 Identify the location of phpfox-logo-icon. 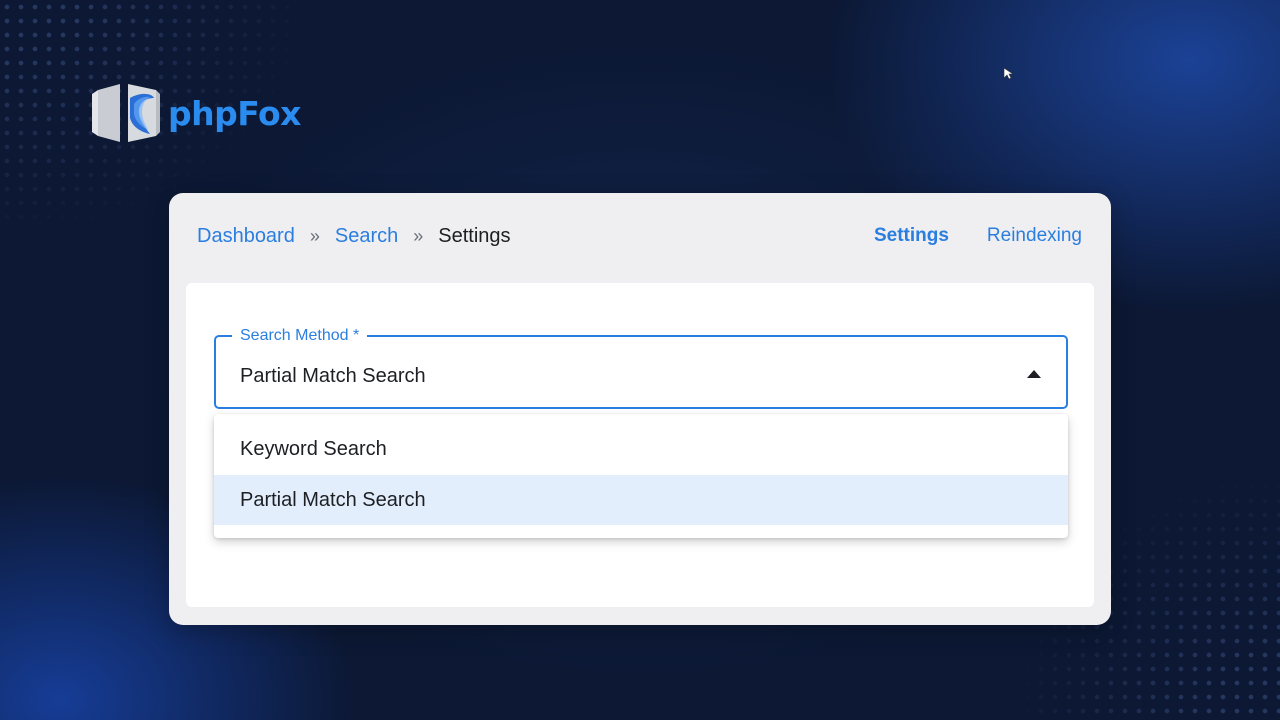
(126, 113).